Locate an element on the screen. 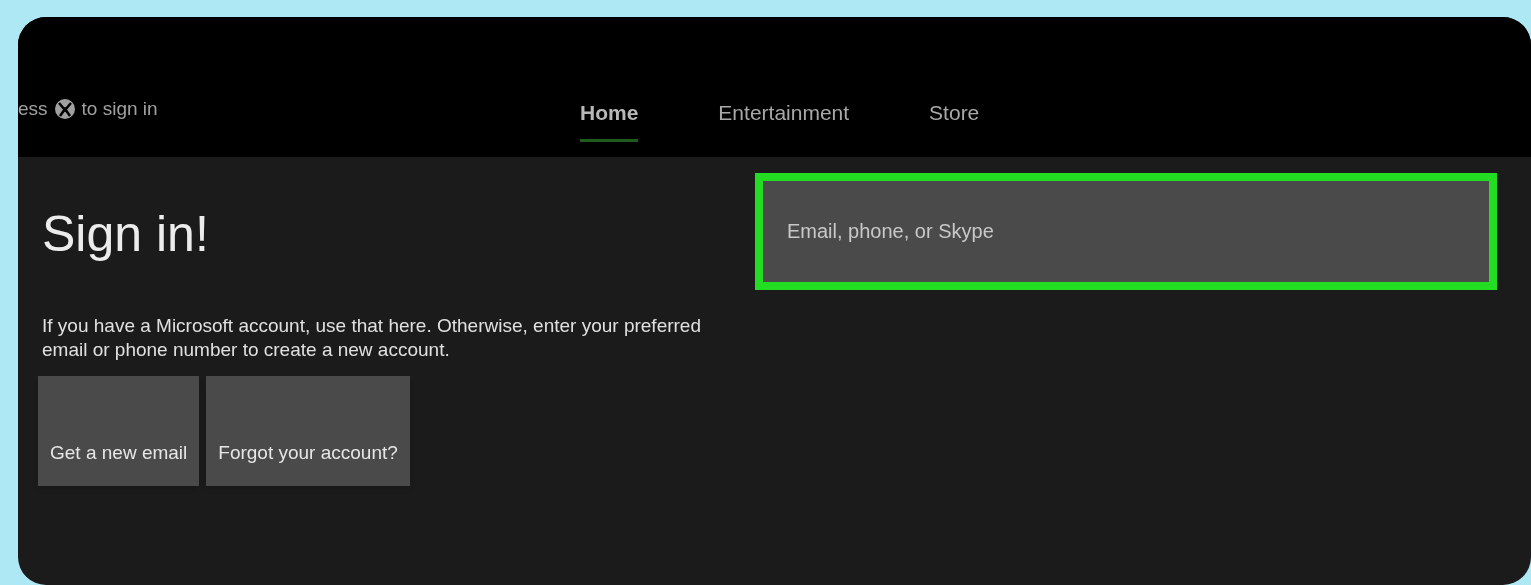 This screenshot has width=1531, height=585. sign-in-prompt: ess is located at coordinates (33, 108).